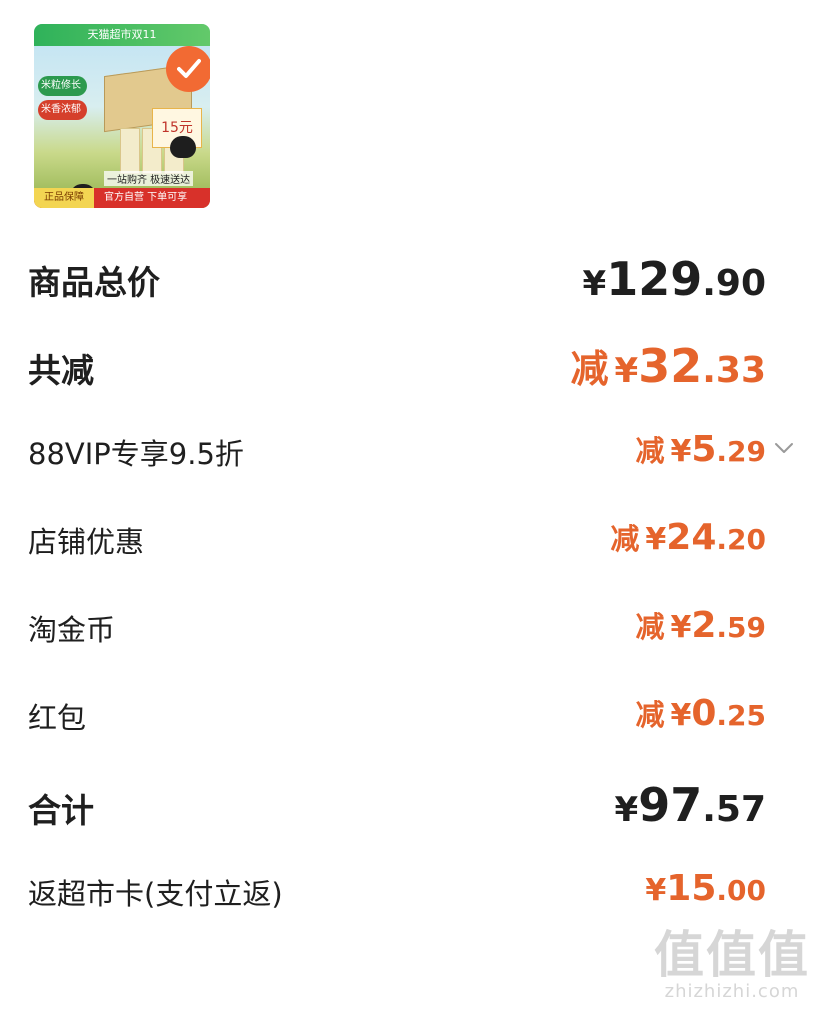 The height and width of the screenshot is (1020, 828). What do you see at coordinates (414, 450) in the screenshot?
I see `discount-item-row: 88VIP专享9.5折 减 ¥5.29` at bounding box center [414, 450].